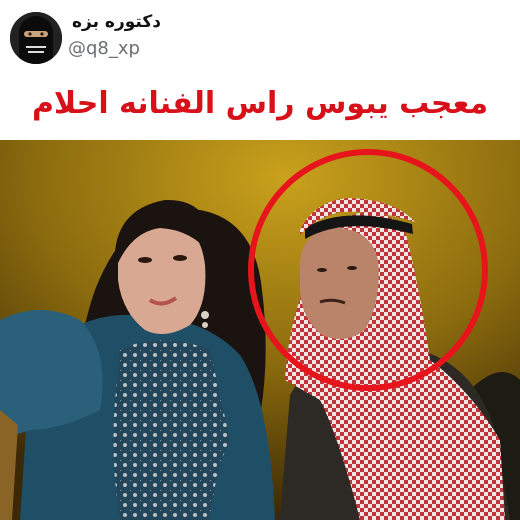 The height and width of the screenshot is (520, 520). Describe the element at coordinates (104, 48) in the screenshot. I see `author-handle: @q8_xp` at that location.